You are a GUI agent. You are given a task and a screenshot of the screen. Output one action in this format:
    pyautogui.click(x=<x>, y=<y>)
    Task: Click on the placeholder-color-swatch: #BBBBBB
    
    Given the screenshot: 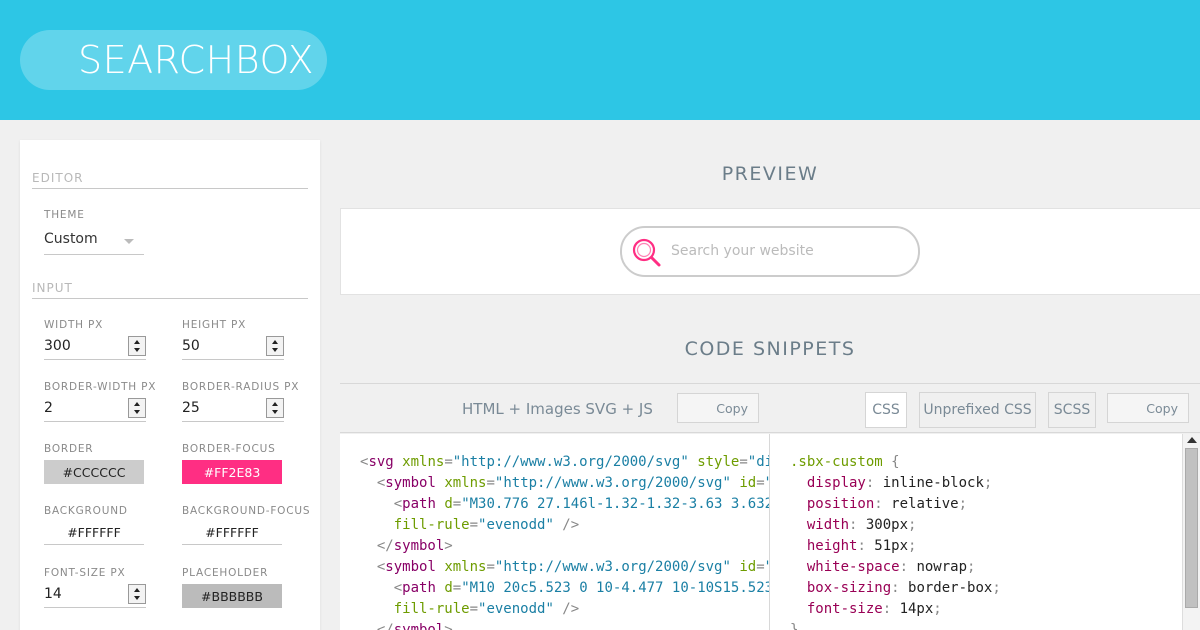 What is the action you would take?
    pyautogui.click(x=232, y=596)
    